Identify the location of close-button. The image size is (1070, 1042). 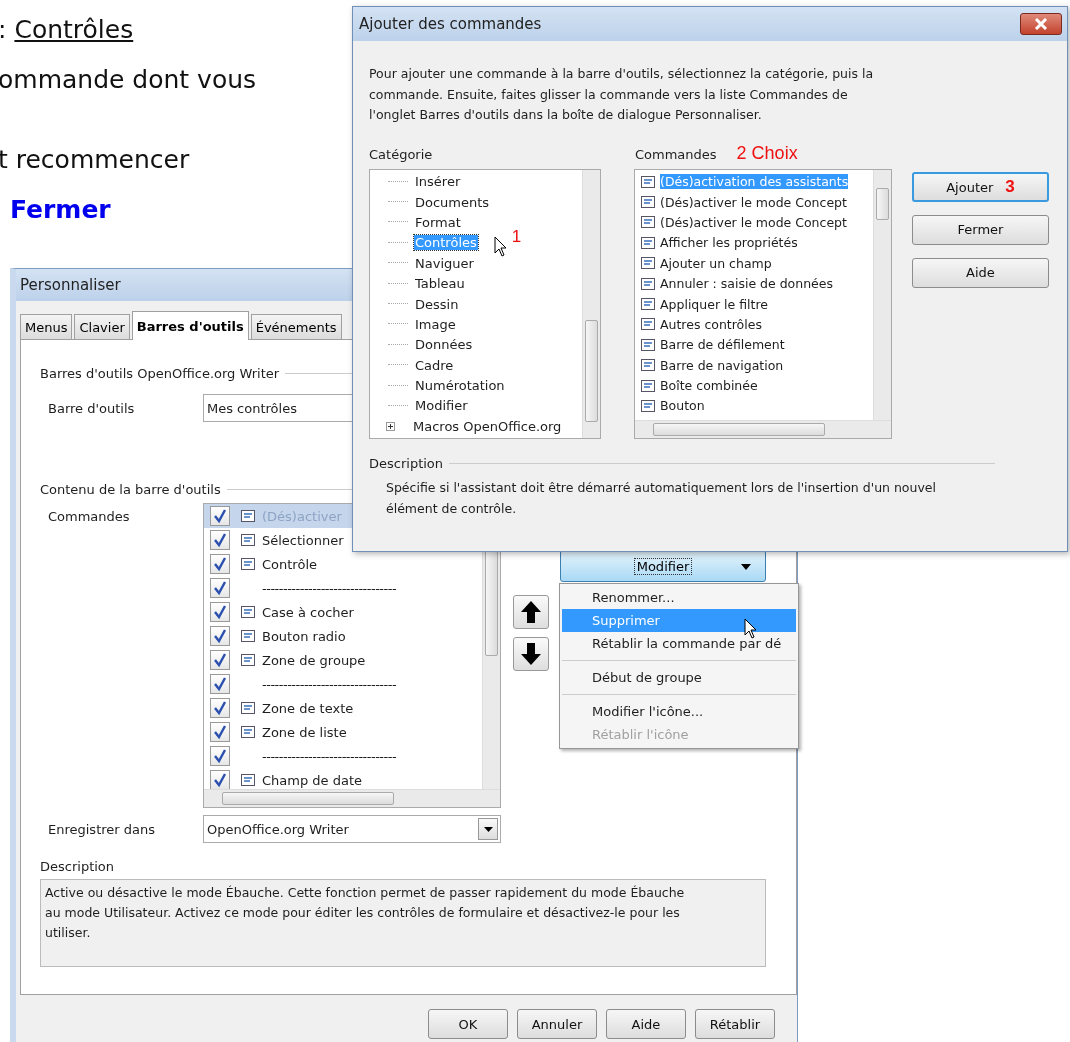
(1041, 24).